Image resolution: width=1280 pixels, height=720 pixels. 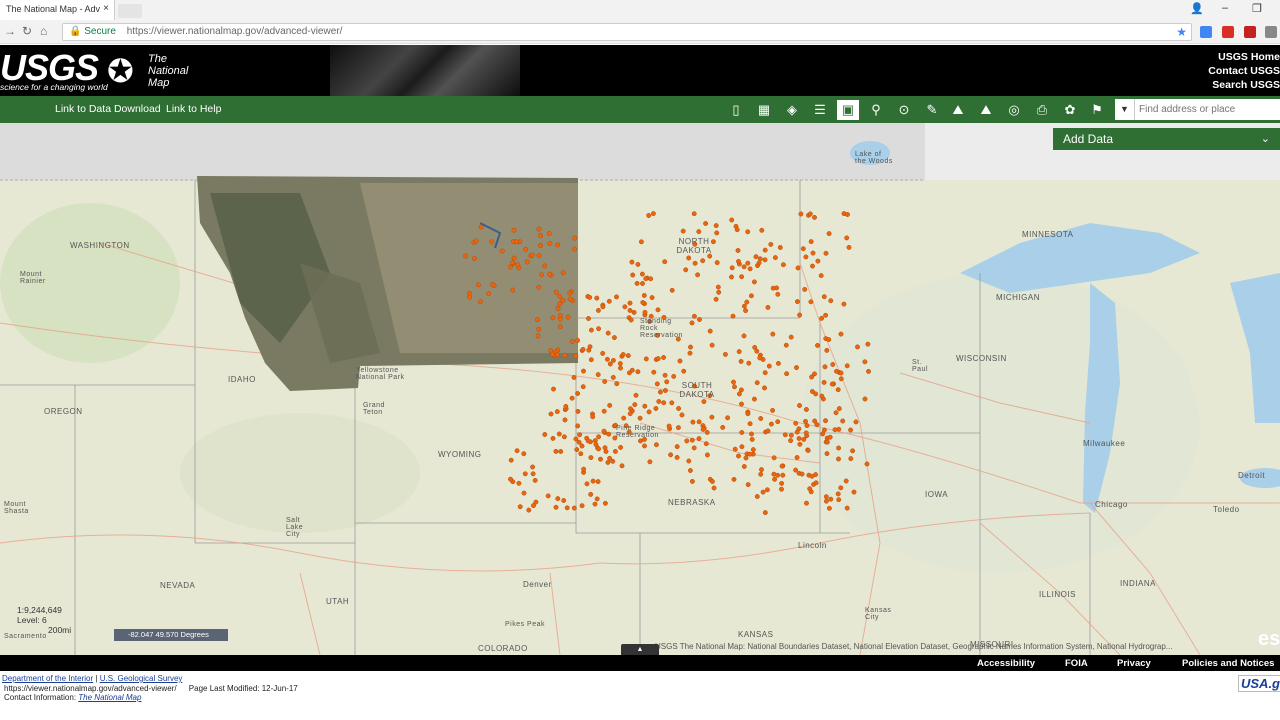 What do you see at coordinates (640, 649) in the screenshot?
I see `panel-collapse-handle: ▲` at bounding box center [640, 649].